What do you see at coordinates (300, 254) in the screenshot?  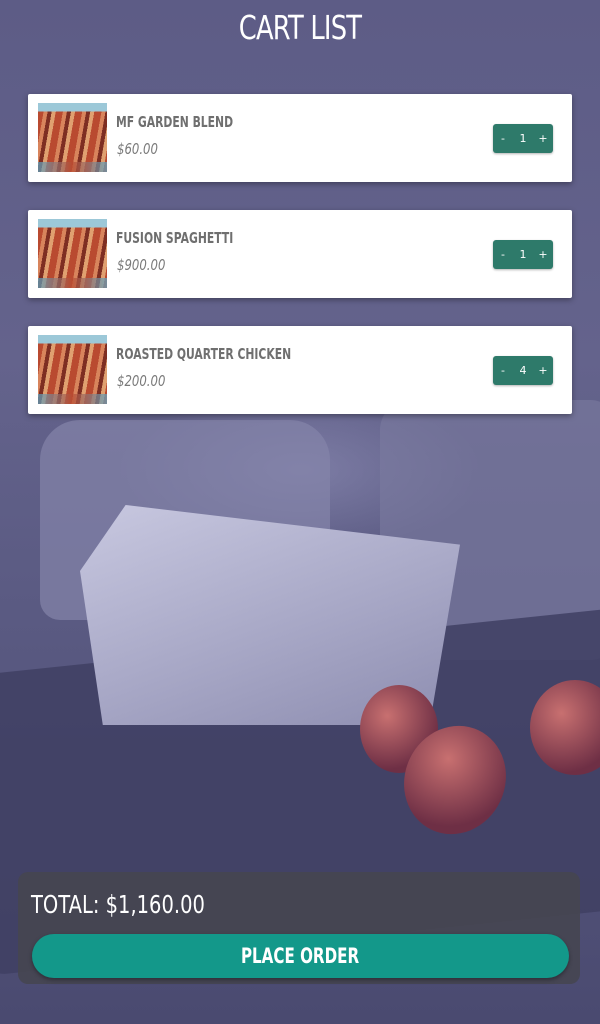 I see `cart-item: FUSION SPAGHETTI $900.00 - 1 +` at bounding box center [300, 254].